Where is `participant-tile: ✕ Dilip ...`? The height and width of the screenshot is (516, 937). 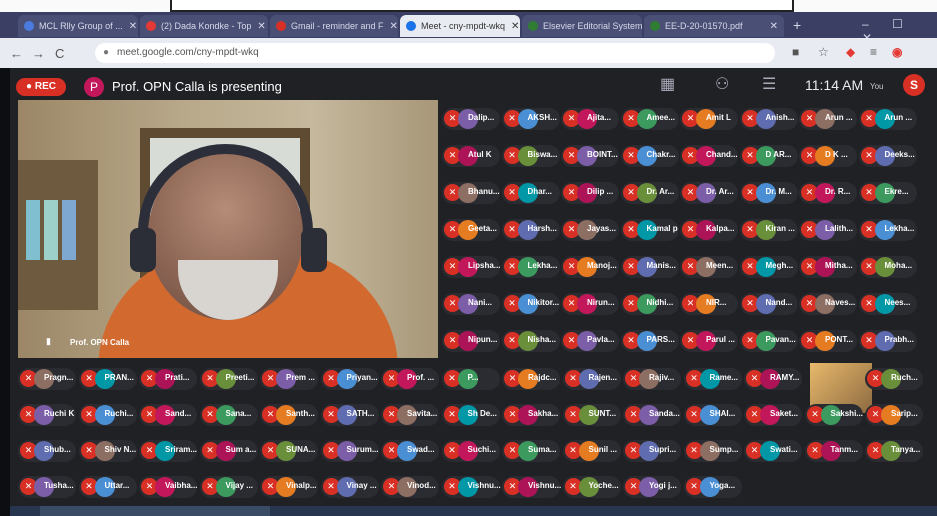 participant-tile: ✕ Dilip ... is located at coordinates (590, 193).